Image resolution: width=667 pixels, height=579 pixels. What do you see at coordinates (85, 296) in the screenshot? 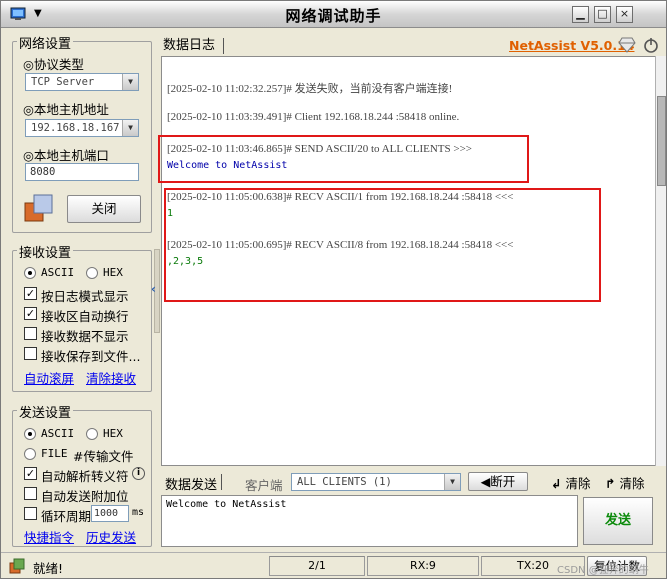
I see `log-mode-label: 按日志模式显示` at bounding box center [85, 296].